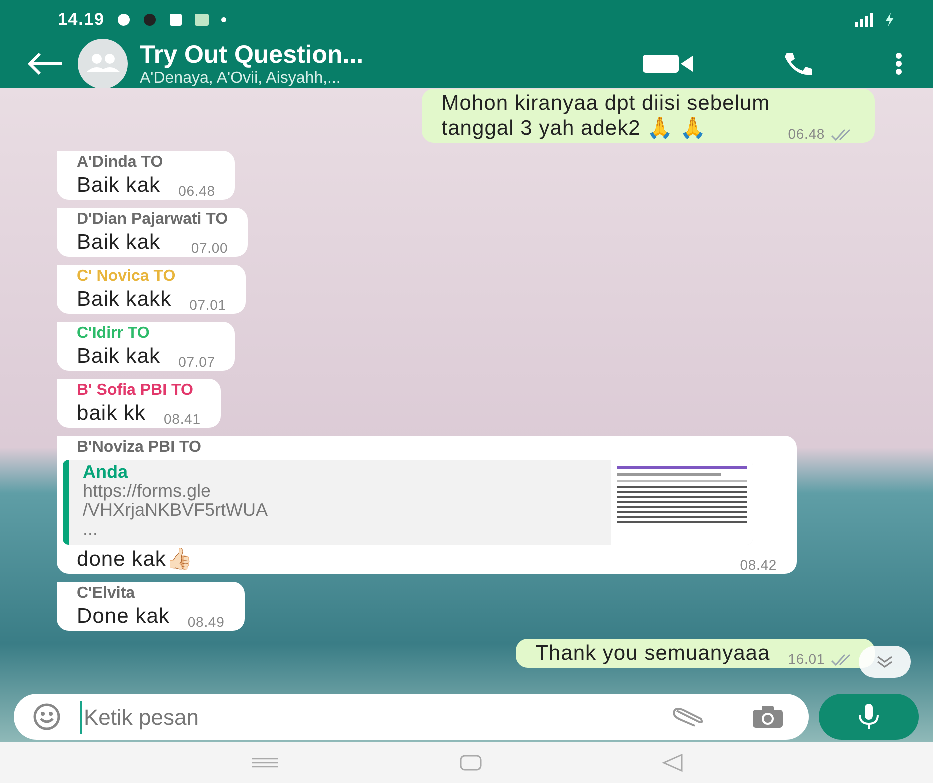 This screenshot has width=933, height=783. Describe the element at coordinates (176, 510) in the screenshot. I see `link-text: /VHXrjaNKBVF5rtWUA` at that location.